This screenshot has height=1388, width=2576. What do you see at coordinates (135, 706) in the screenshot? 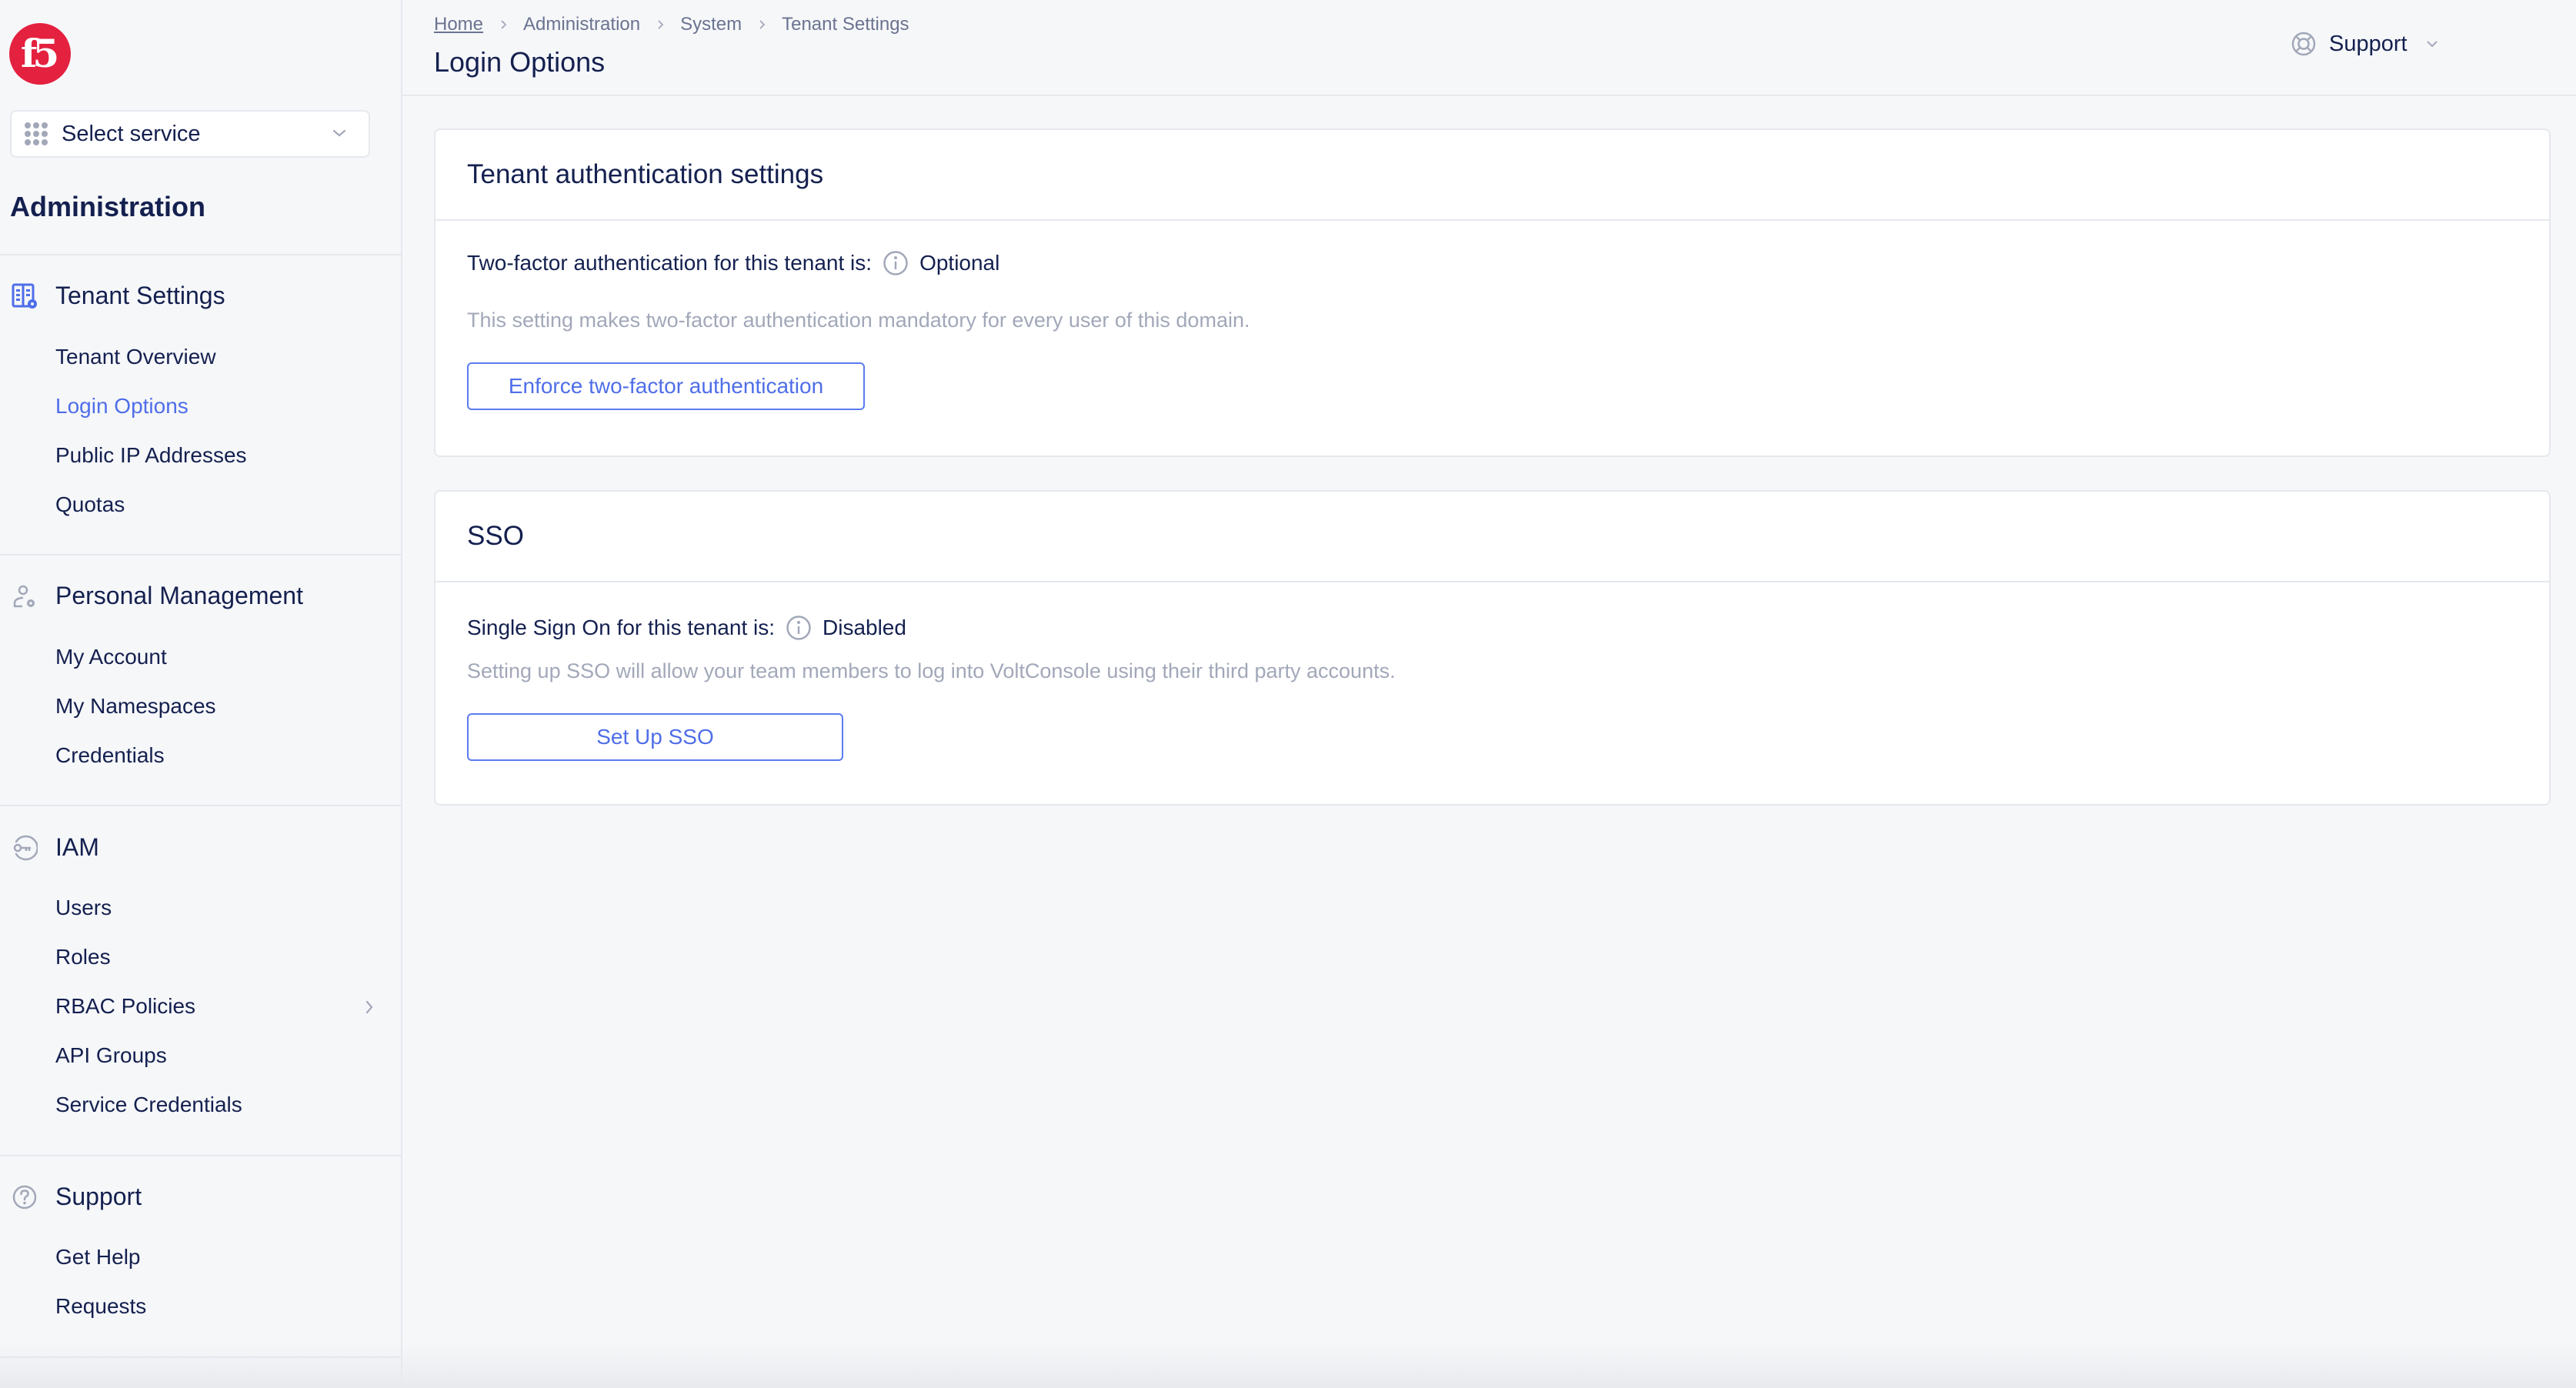
I see `sidebar-item-my-namespaces: My Namespaces` at bounding box center [135, 706].